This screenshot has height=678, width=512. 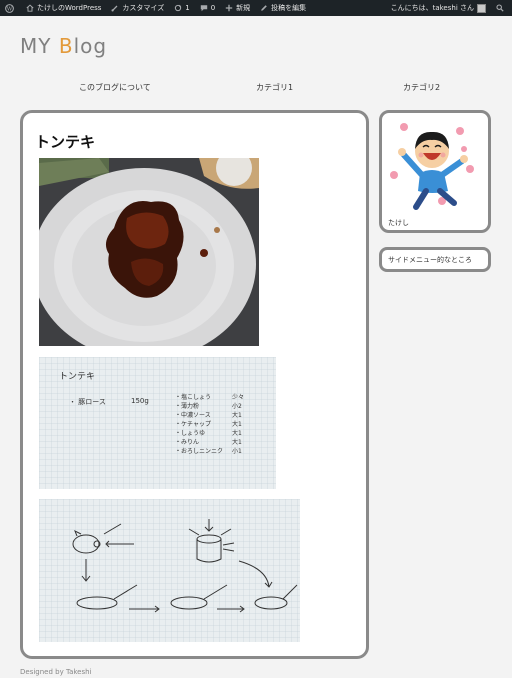 I want to click on site-title-accent: B, so click(x=66, y=46).